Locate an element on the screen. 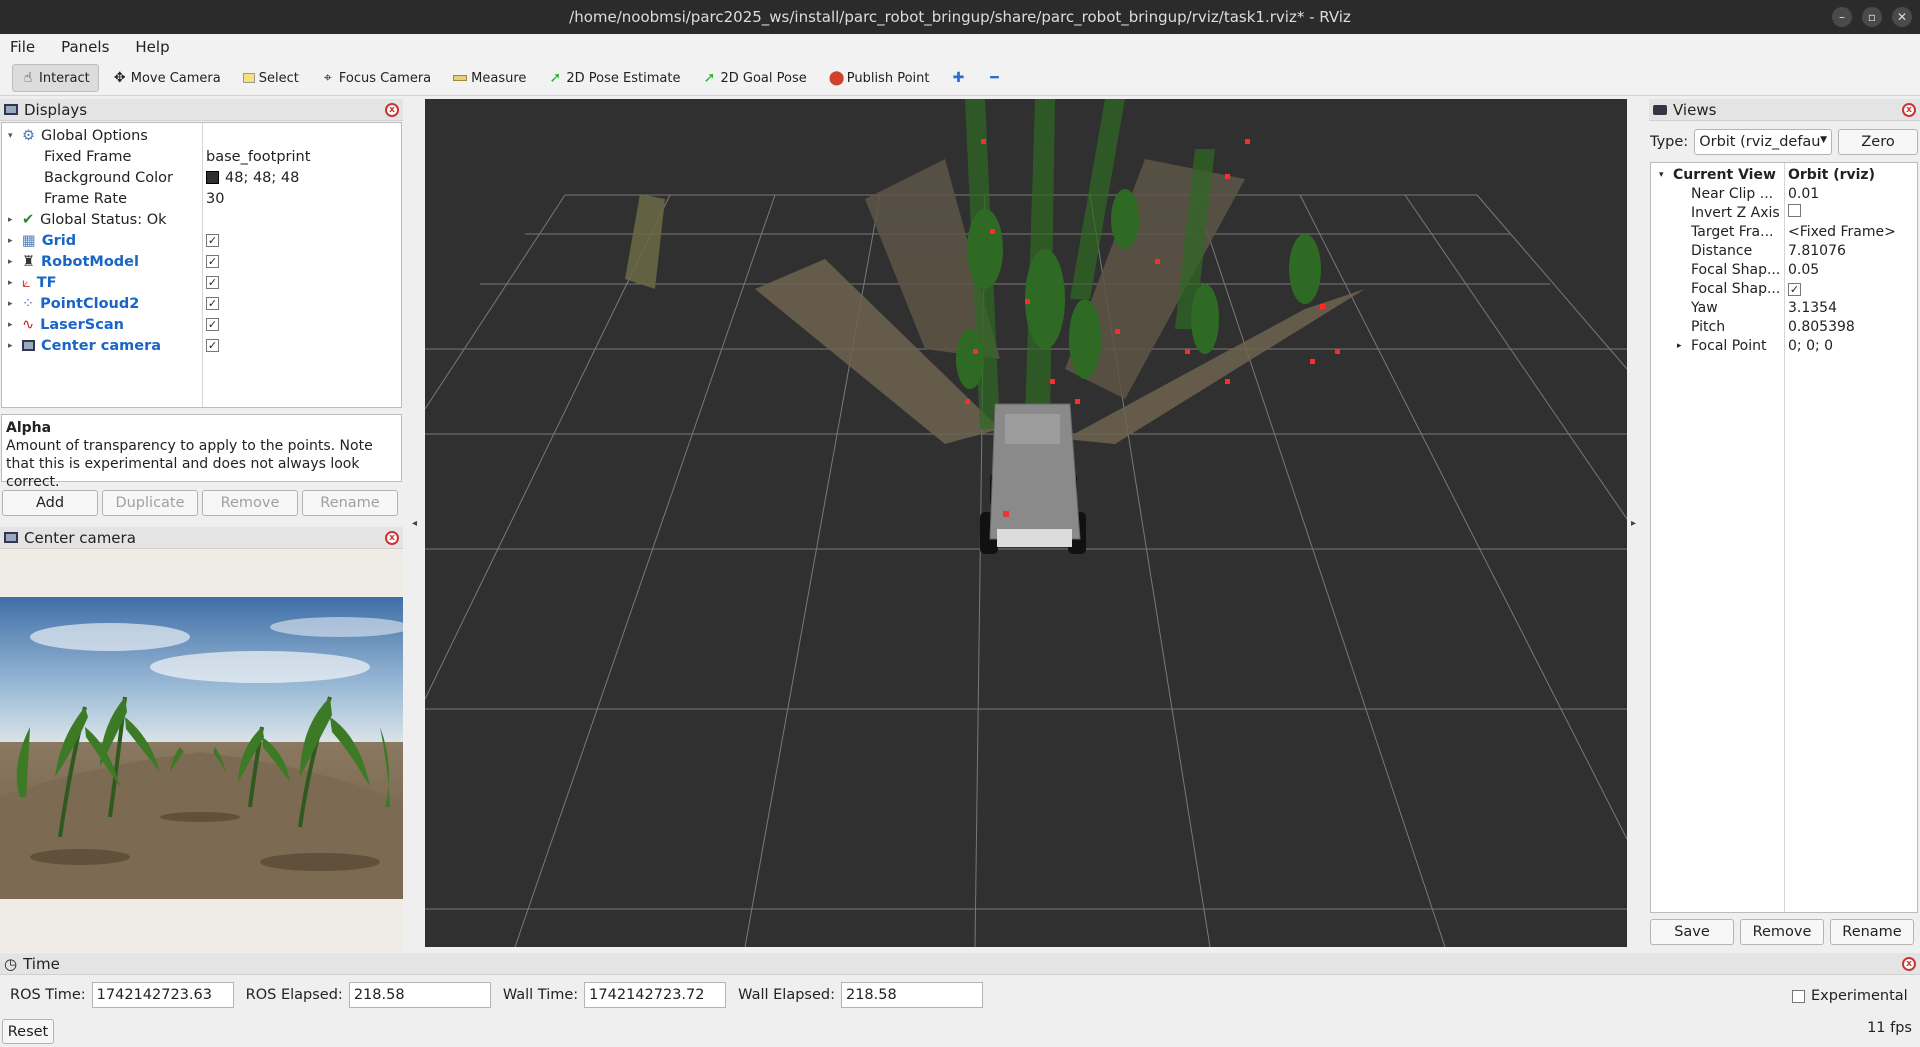 This screenshot has height=1047, width=1920. pose-estimate-tool: ➚ 2D Pose Estimate is located at coordinates (614, 78).